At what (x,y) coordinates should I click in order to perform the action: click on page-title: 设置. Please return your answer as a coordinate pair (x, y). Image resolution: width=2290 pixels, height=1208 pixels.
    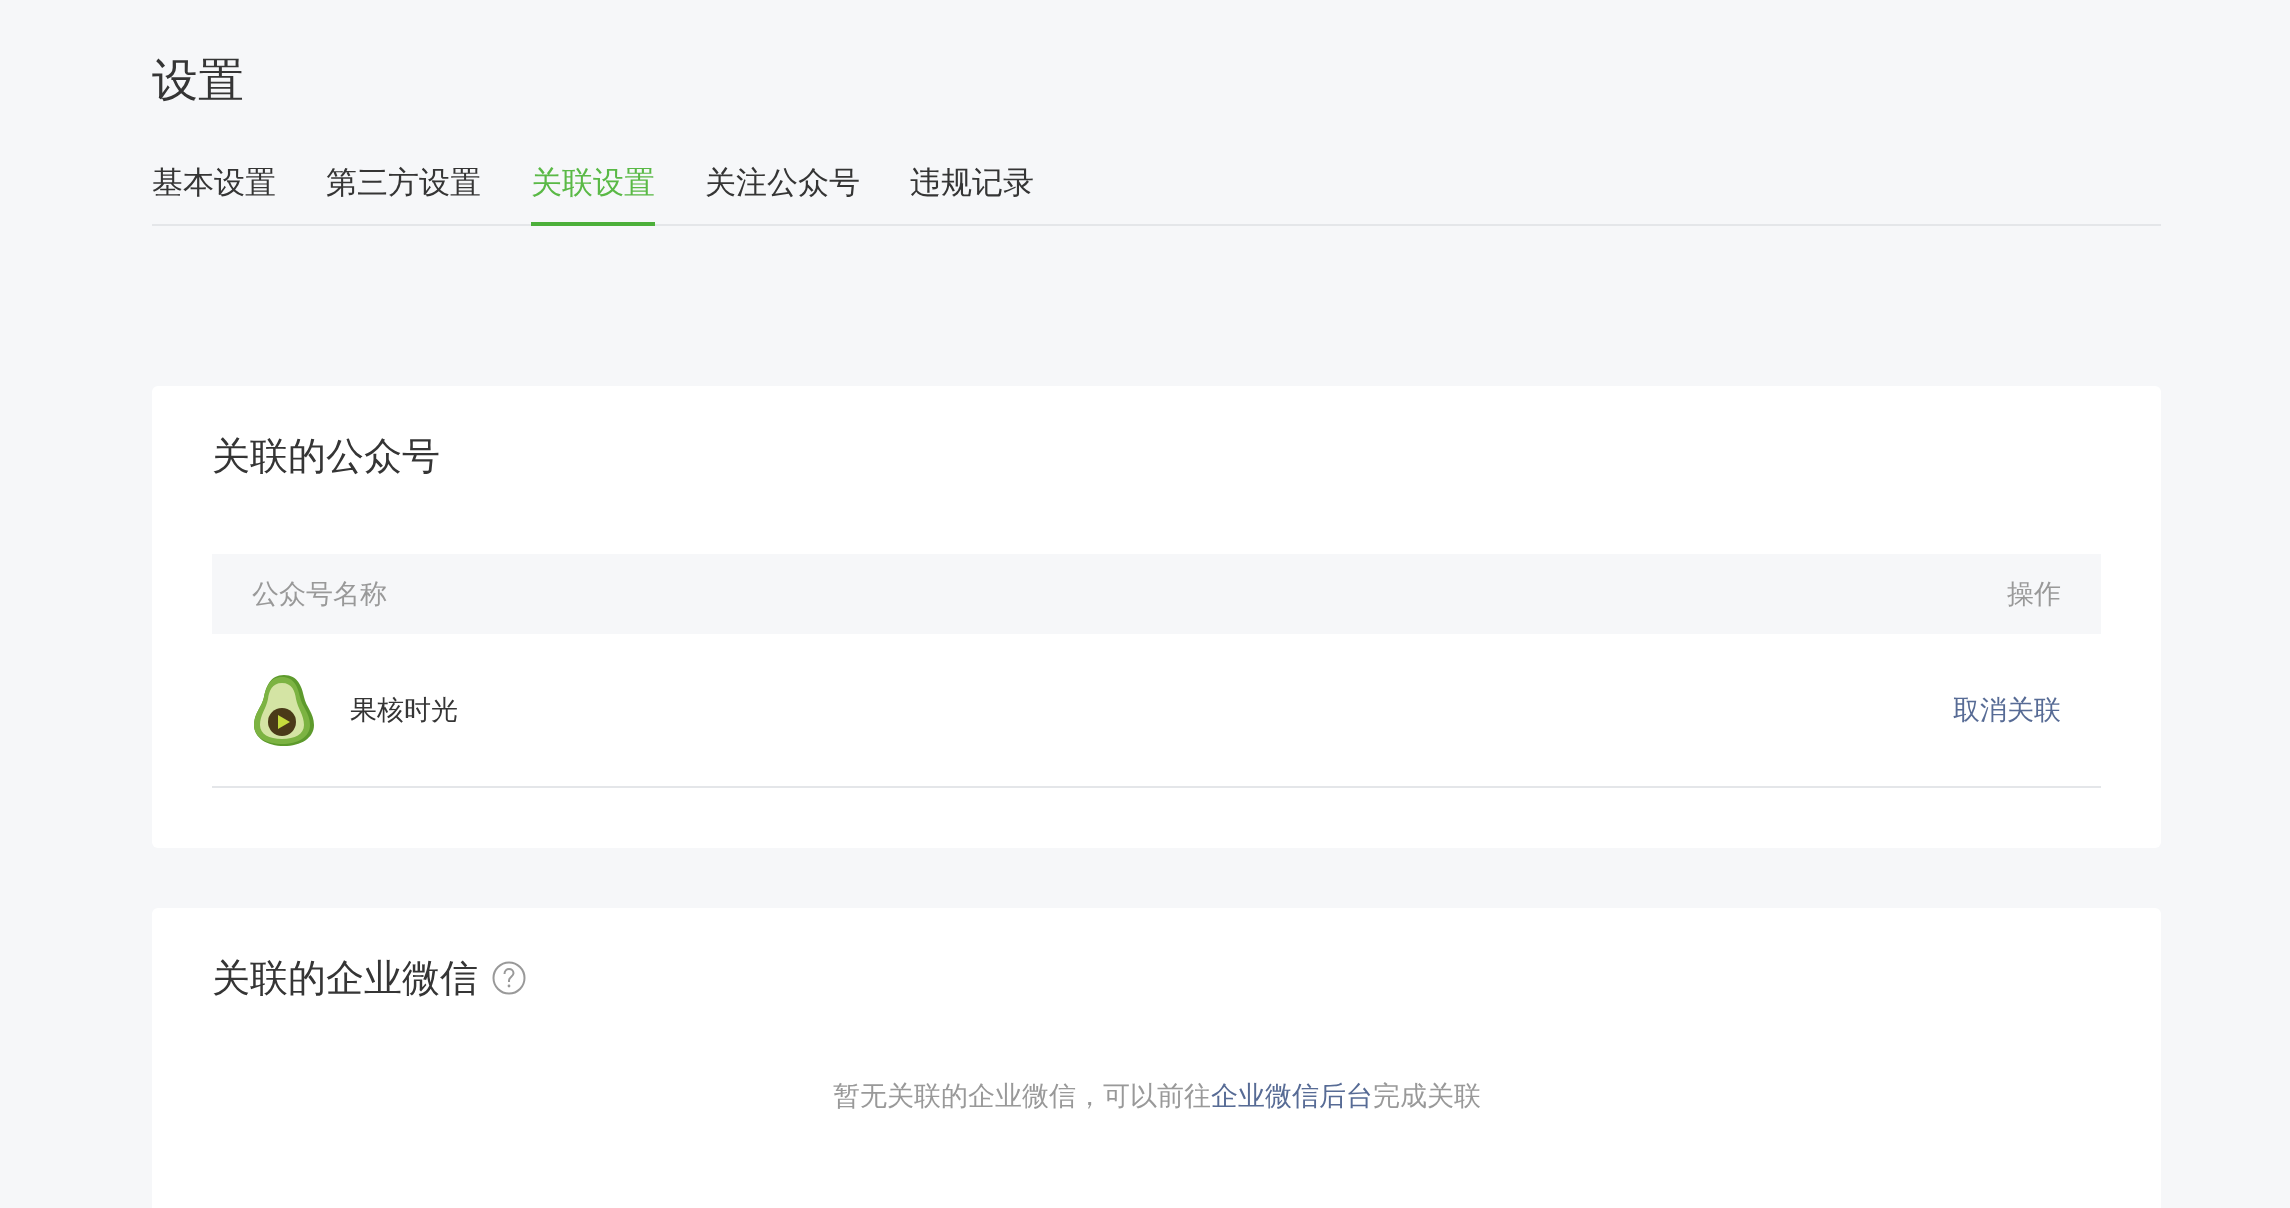
    Looking at the image, I should click on (198, 80).